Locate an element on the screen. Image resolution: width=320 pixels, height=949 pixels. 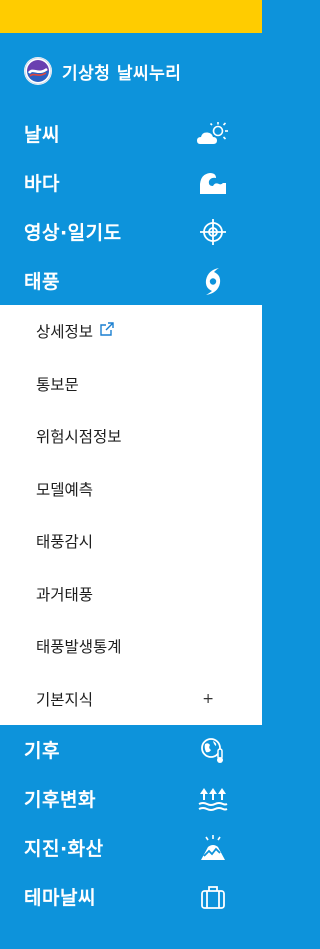
menu-item-label: 영상·일기도 is located at coordinates (73, 233).